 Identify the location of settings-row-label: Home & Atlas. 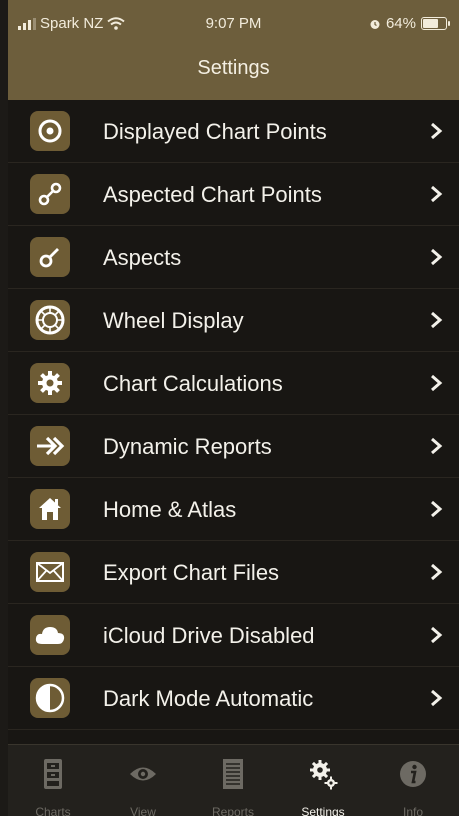
(170, 509).